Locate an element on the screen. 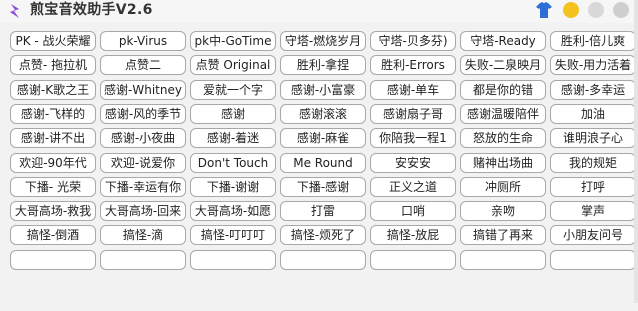 The image size is (638, 311). sound-effect-button: 亲吻 is located at coordinates (503, 211).